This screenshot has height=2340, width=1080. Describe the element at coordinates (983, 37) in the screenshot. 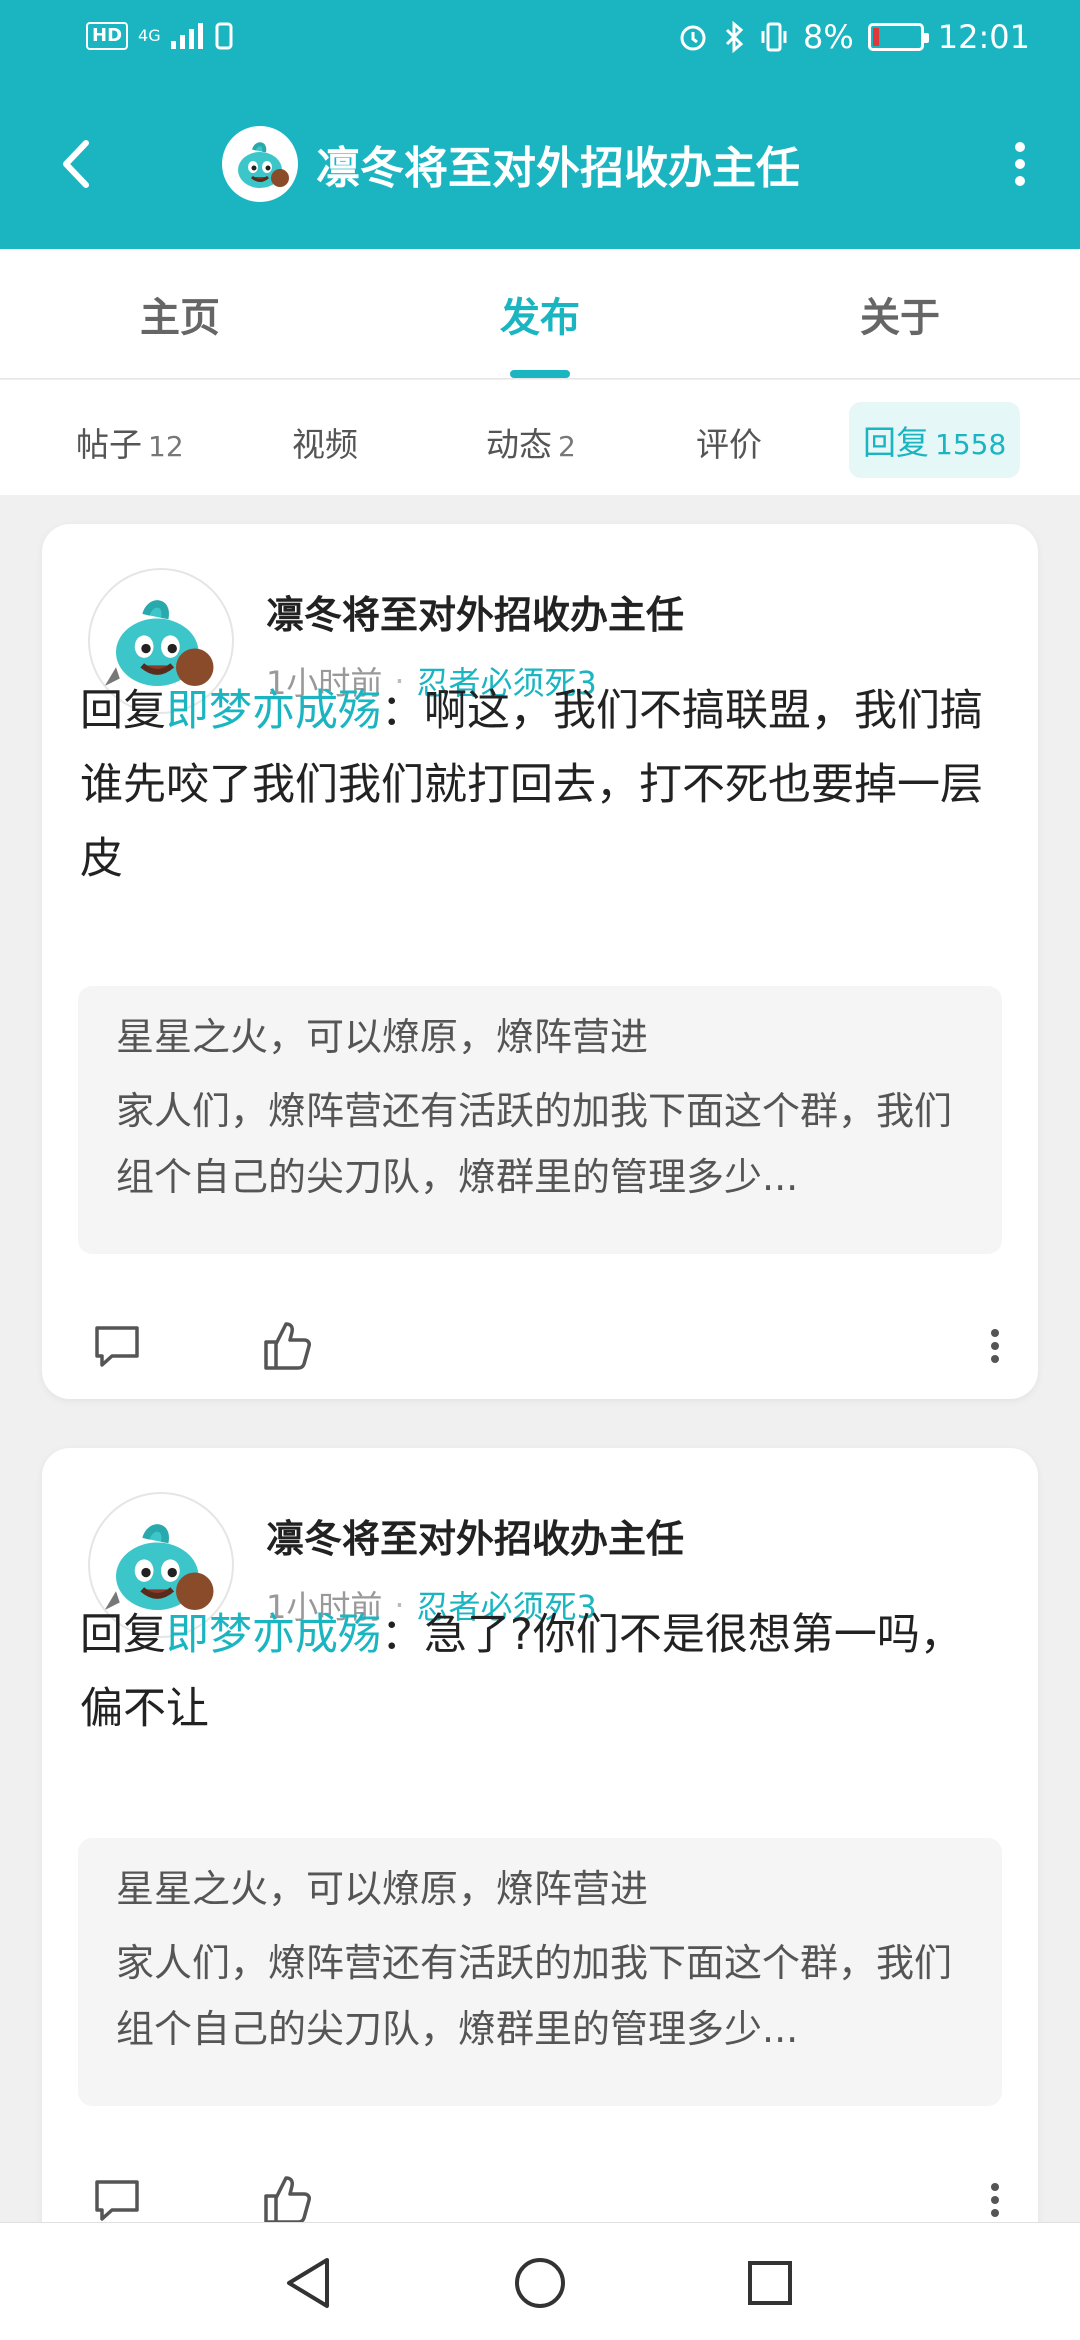

I see `clock: 12:01` at that location.